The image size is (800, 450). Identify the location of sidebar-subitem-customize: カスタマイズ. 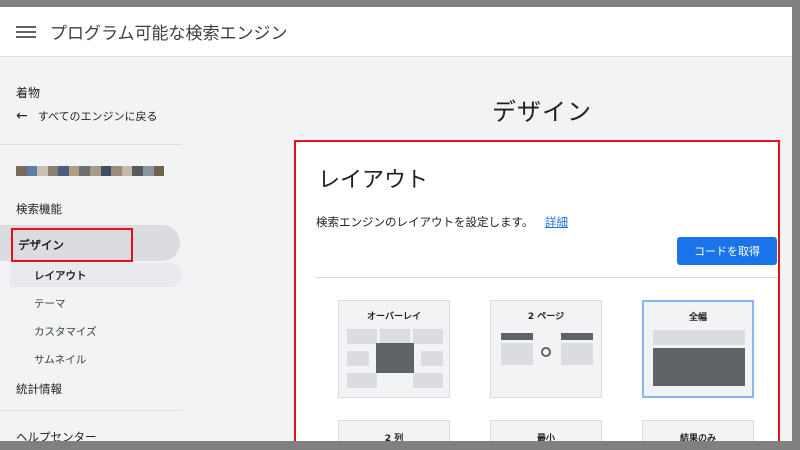
(65, 331).